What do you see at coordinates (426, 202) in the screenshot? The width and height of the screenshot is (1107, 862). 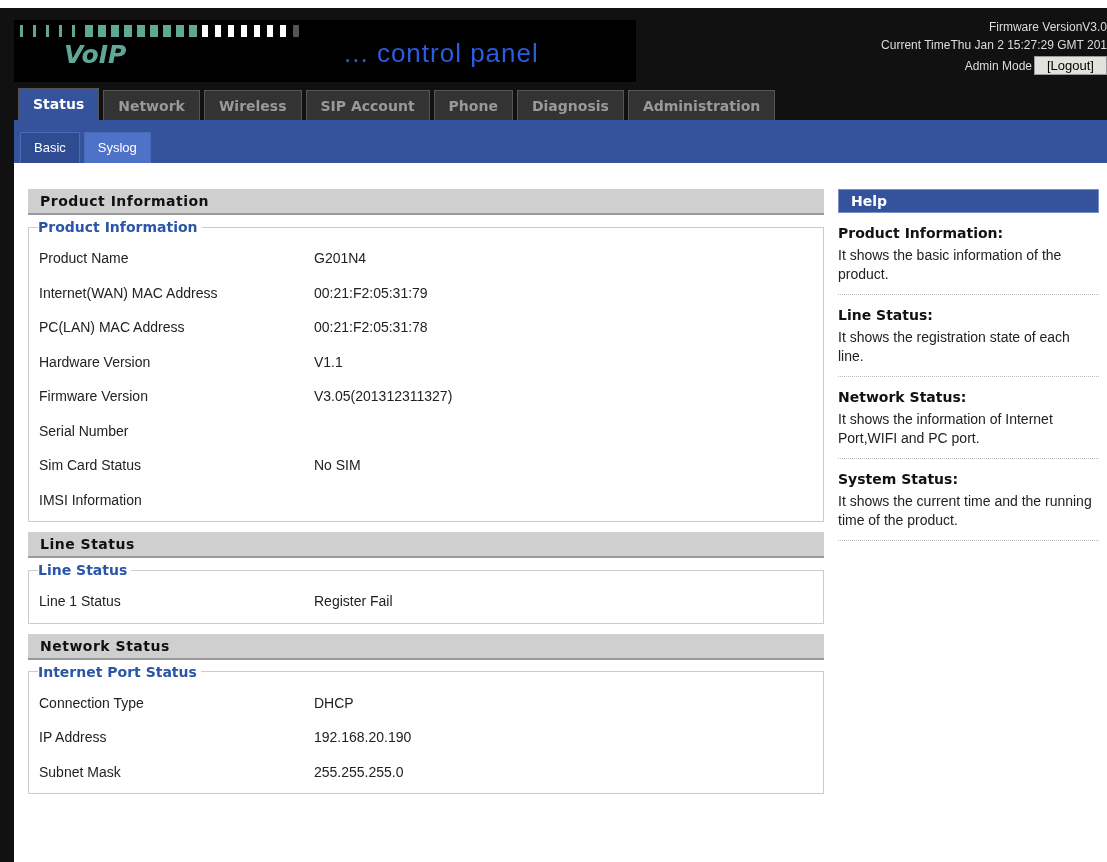 I see `section-header: Product Information` at bounding box center [426, 202].